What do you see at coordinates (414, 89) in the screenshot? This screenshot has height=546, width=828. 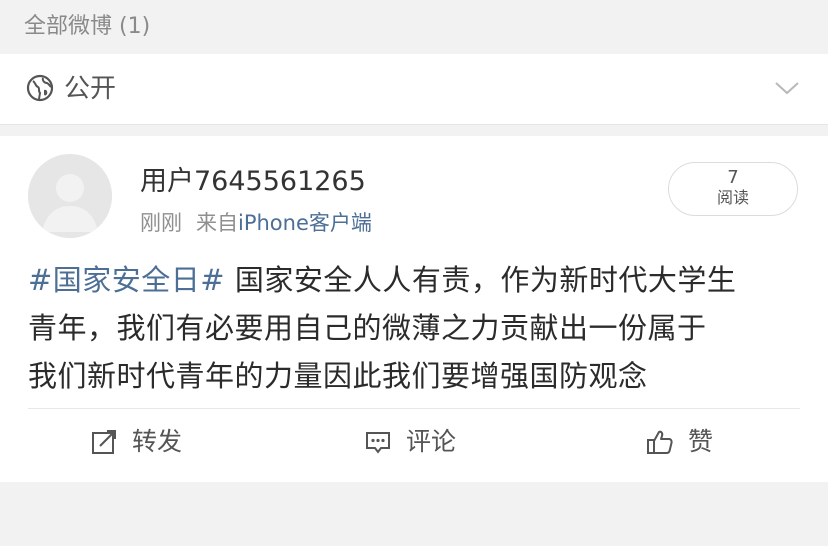 I see `visibility-selector: 公开` at bounding box center [414, 89].